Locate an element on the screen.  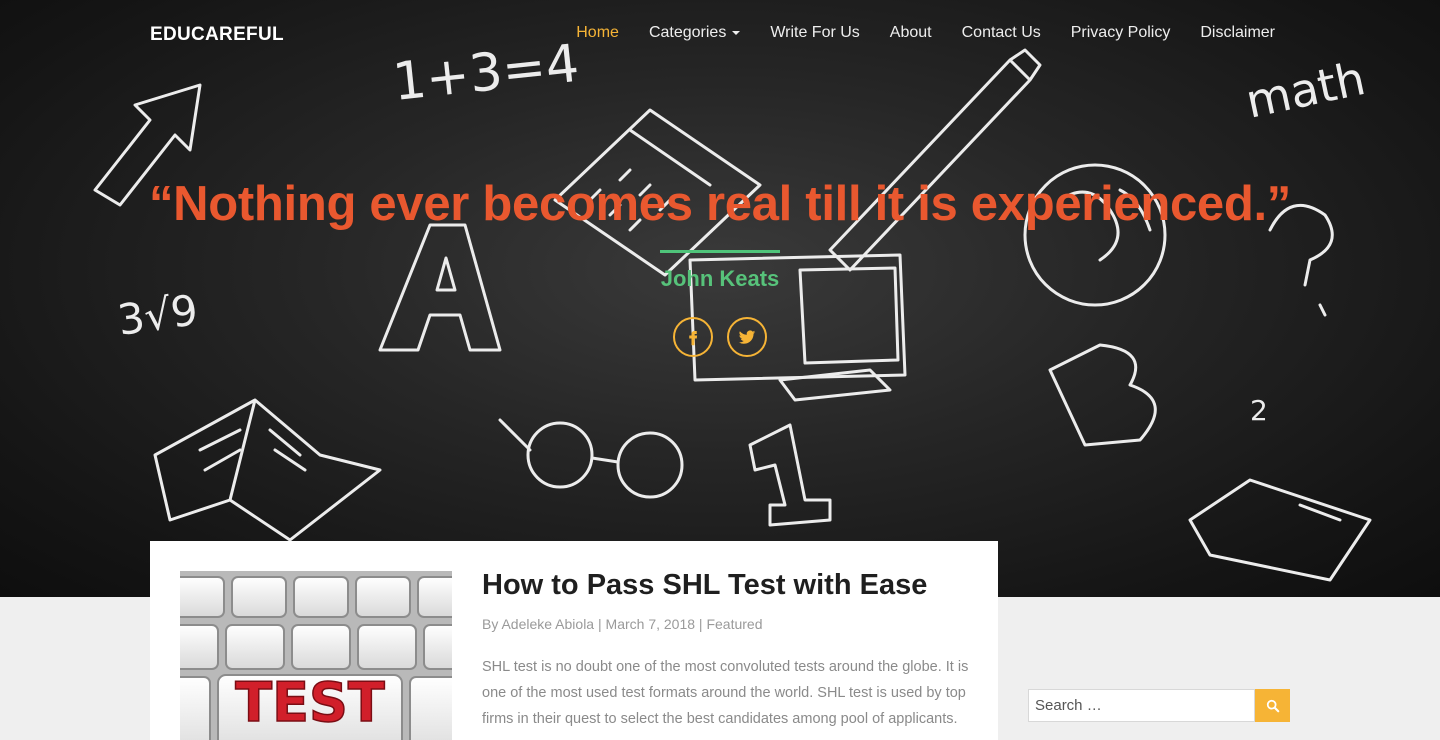
thumbnail-test-text: TEST is located at coordinates (310, 702).